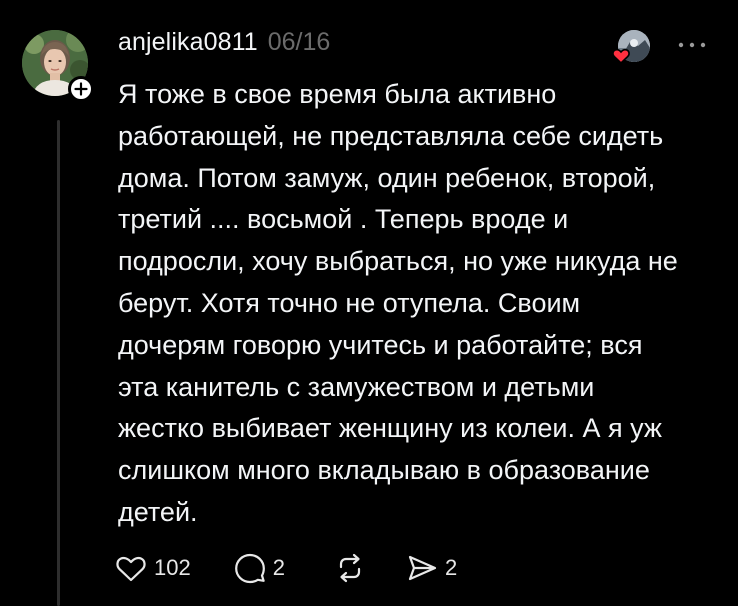 This screenshot has width=738, height=606. What do you see at coordinates (172, 567) in the screenshot?
I see `like-count: 102` at bounding box center [172, 567].